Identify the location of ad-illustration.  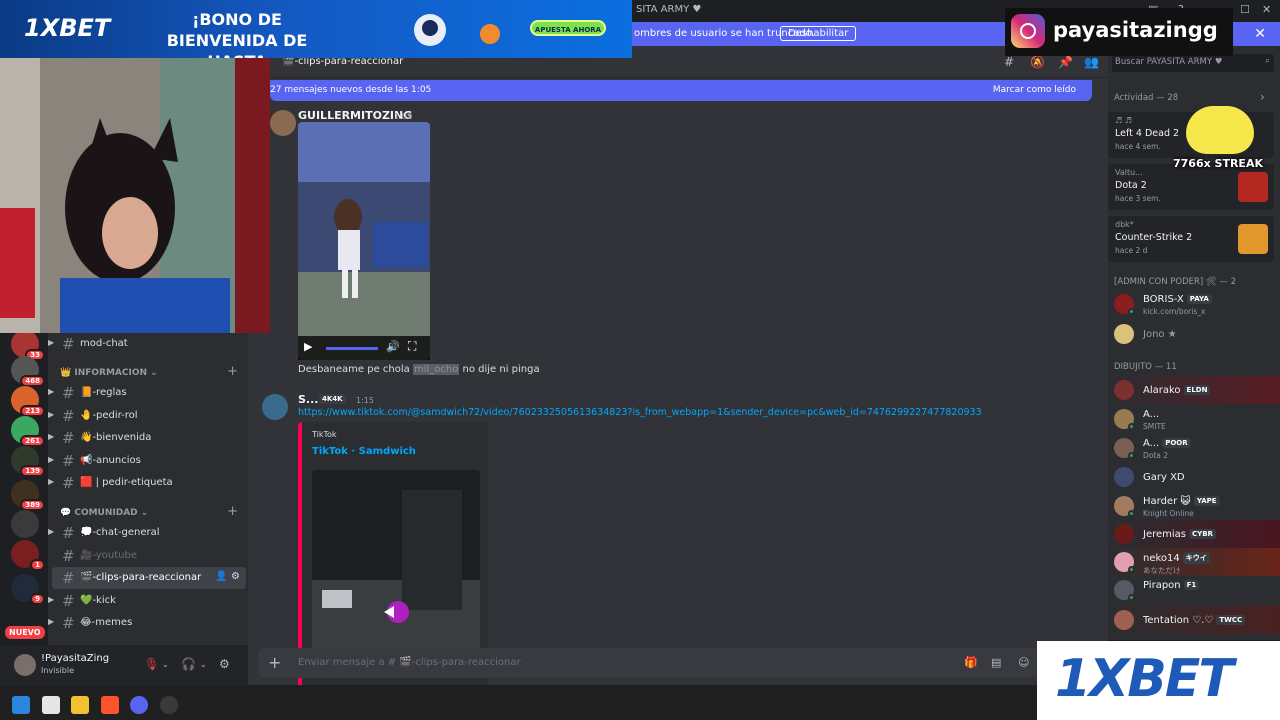
(457, 30).